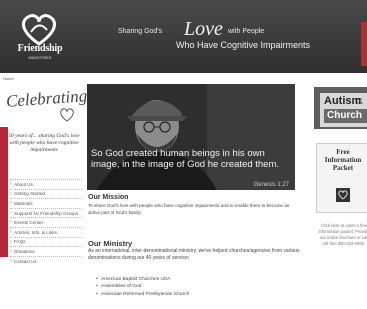 The height and width of the screenshot is (309, 367). I want to click on packet-title: Free Information Packet, so click(343, 160).